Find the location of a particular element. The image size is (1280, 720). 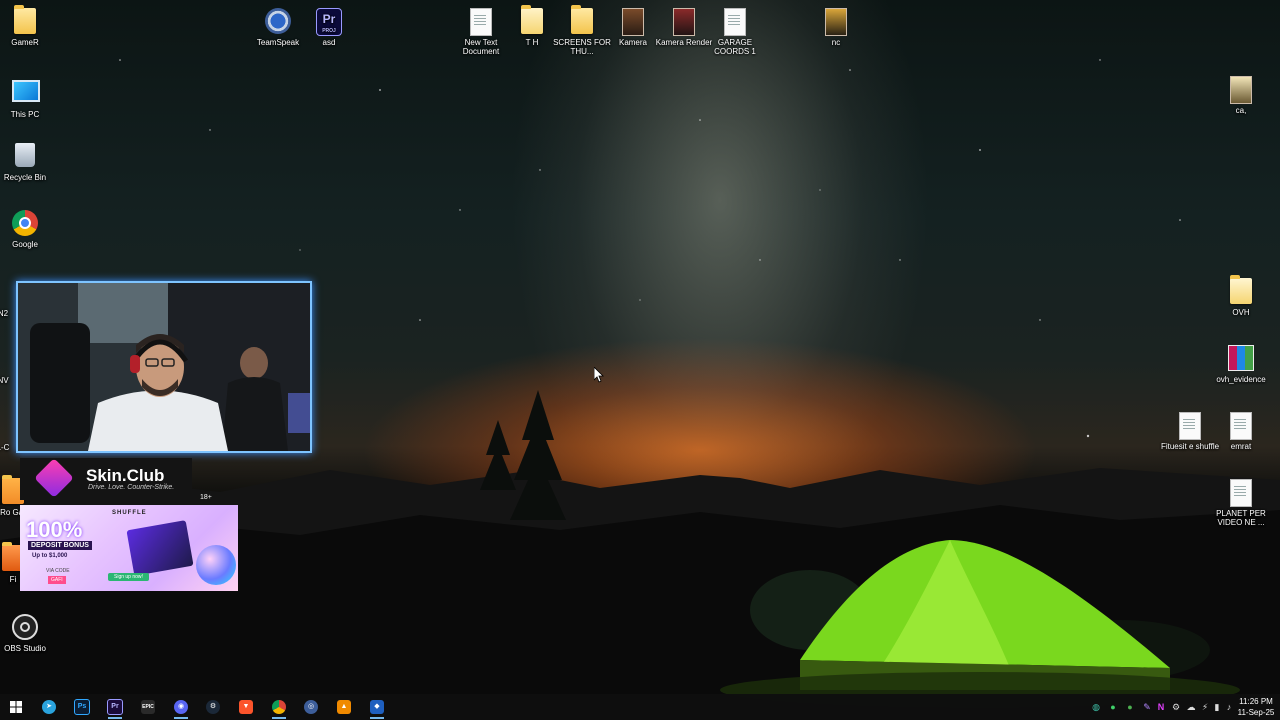

tray-onenote-icon: N is located at coordinates (1161, 707).